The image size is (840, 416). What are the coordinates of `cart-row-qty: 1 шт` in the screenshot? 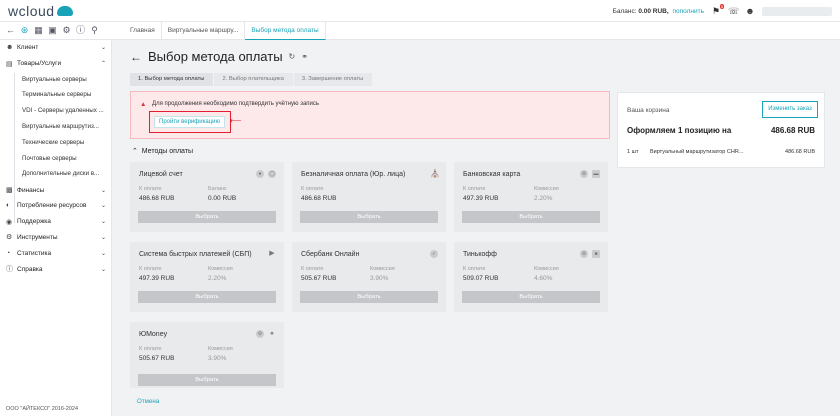 It's located at (633, 152).